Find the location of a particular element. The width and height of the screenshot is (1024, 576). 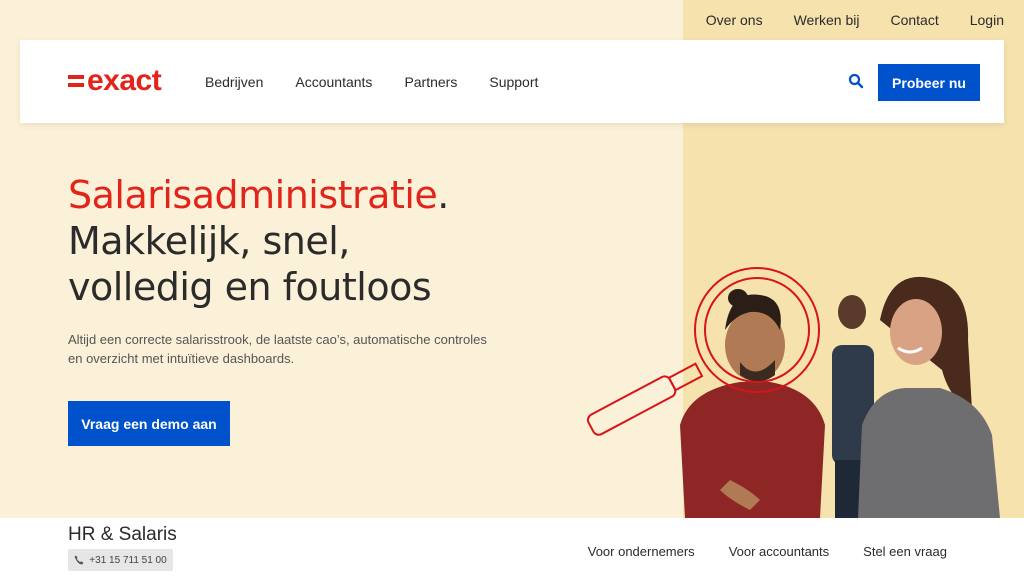

logo-bars-icon is located at coordinates (76, 81).